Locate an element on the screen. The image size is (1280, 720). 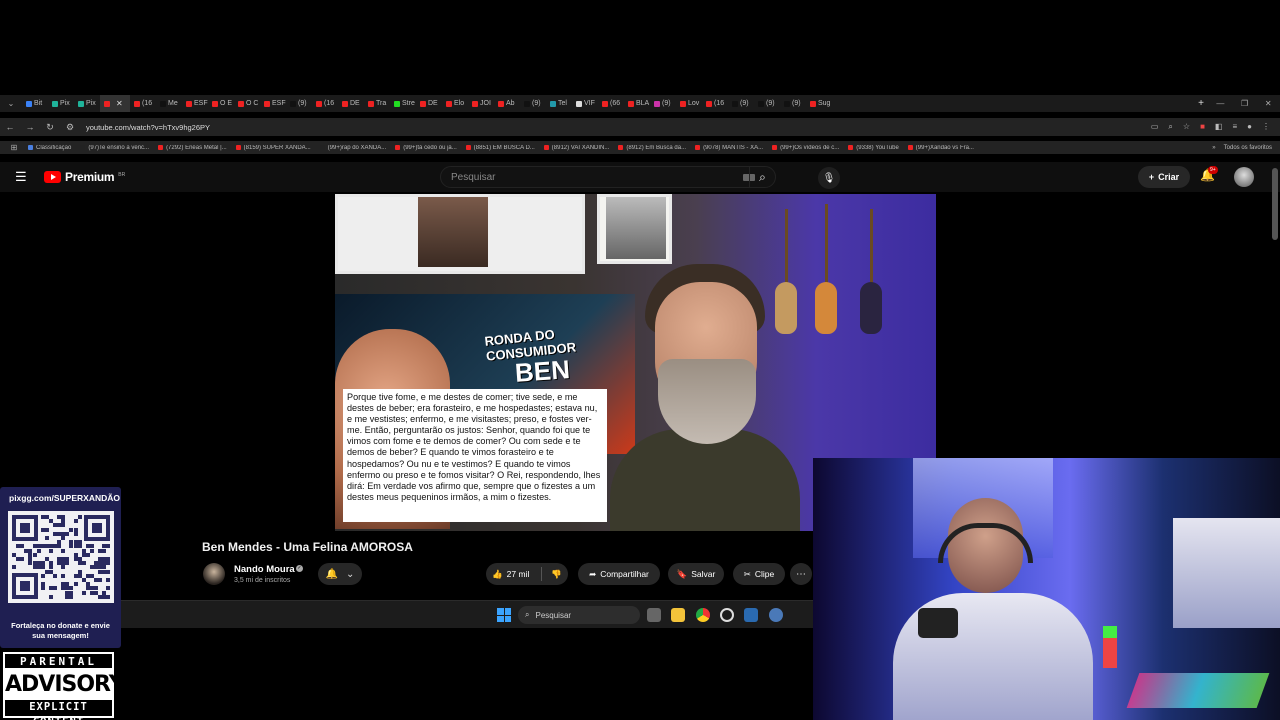
browser-tab: Elo is located at coordinates (455, 103).